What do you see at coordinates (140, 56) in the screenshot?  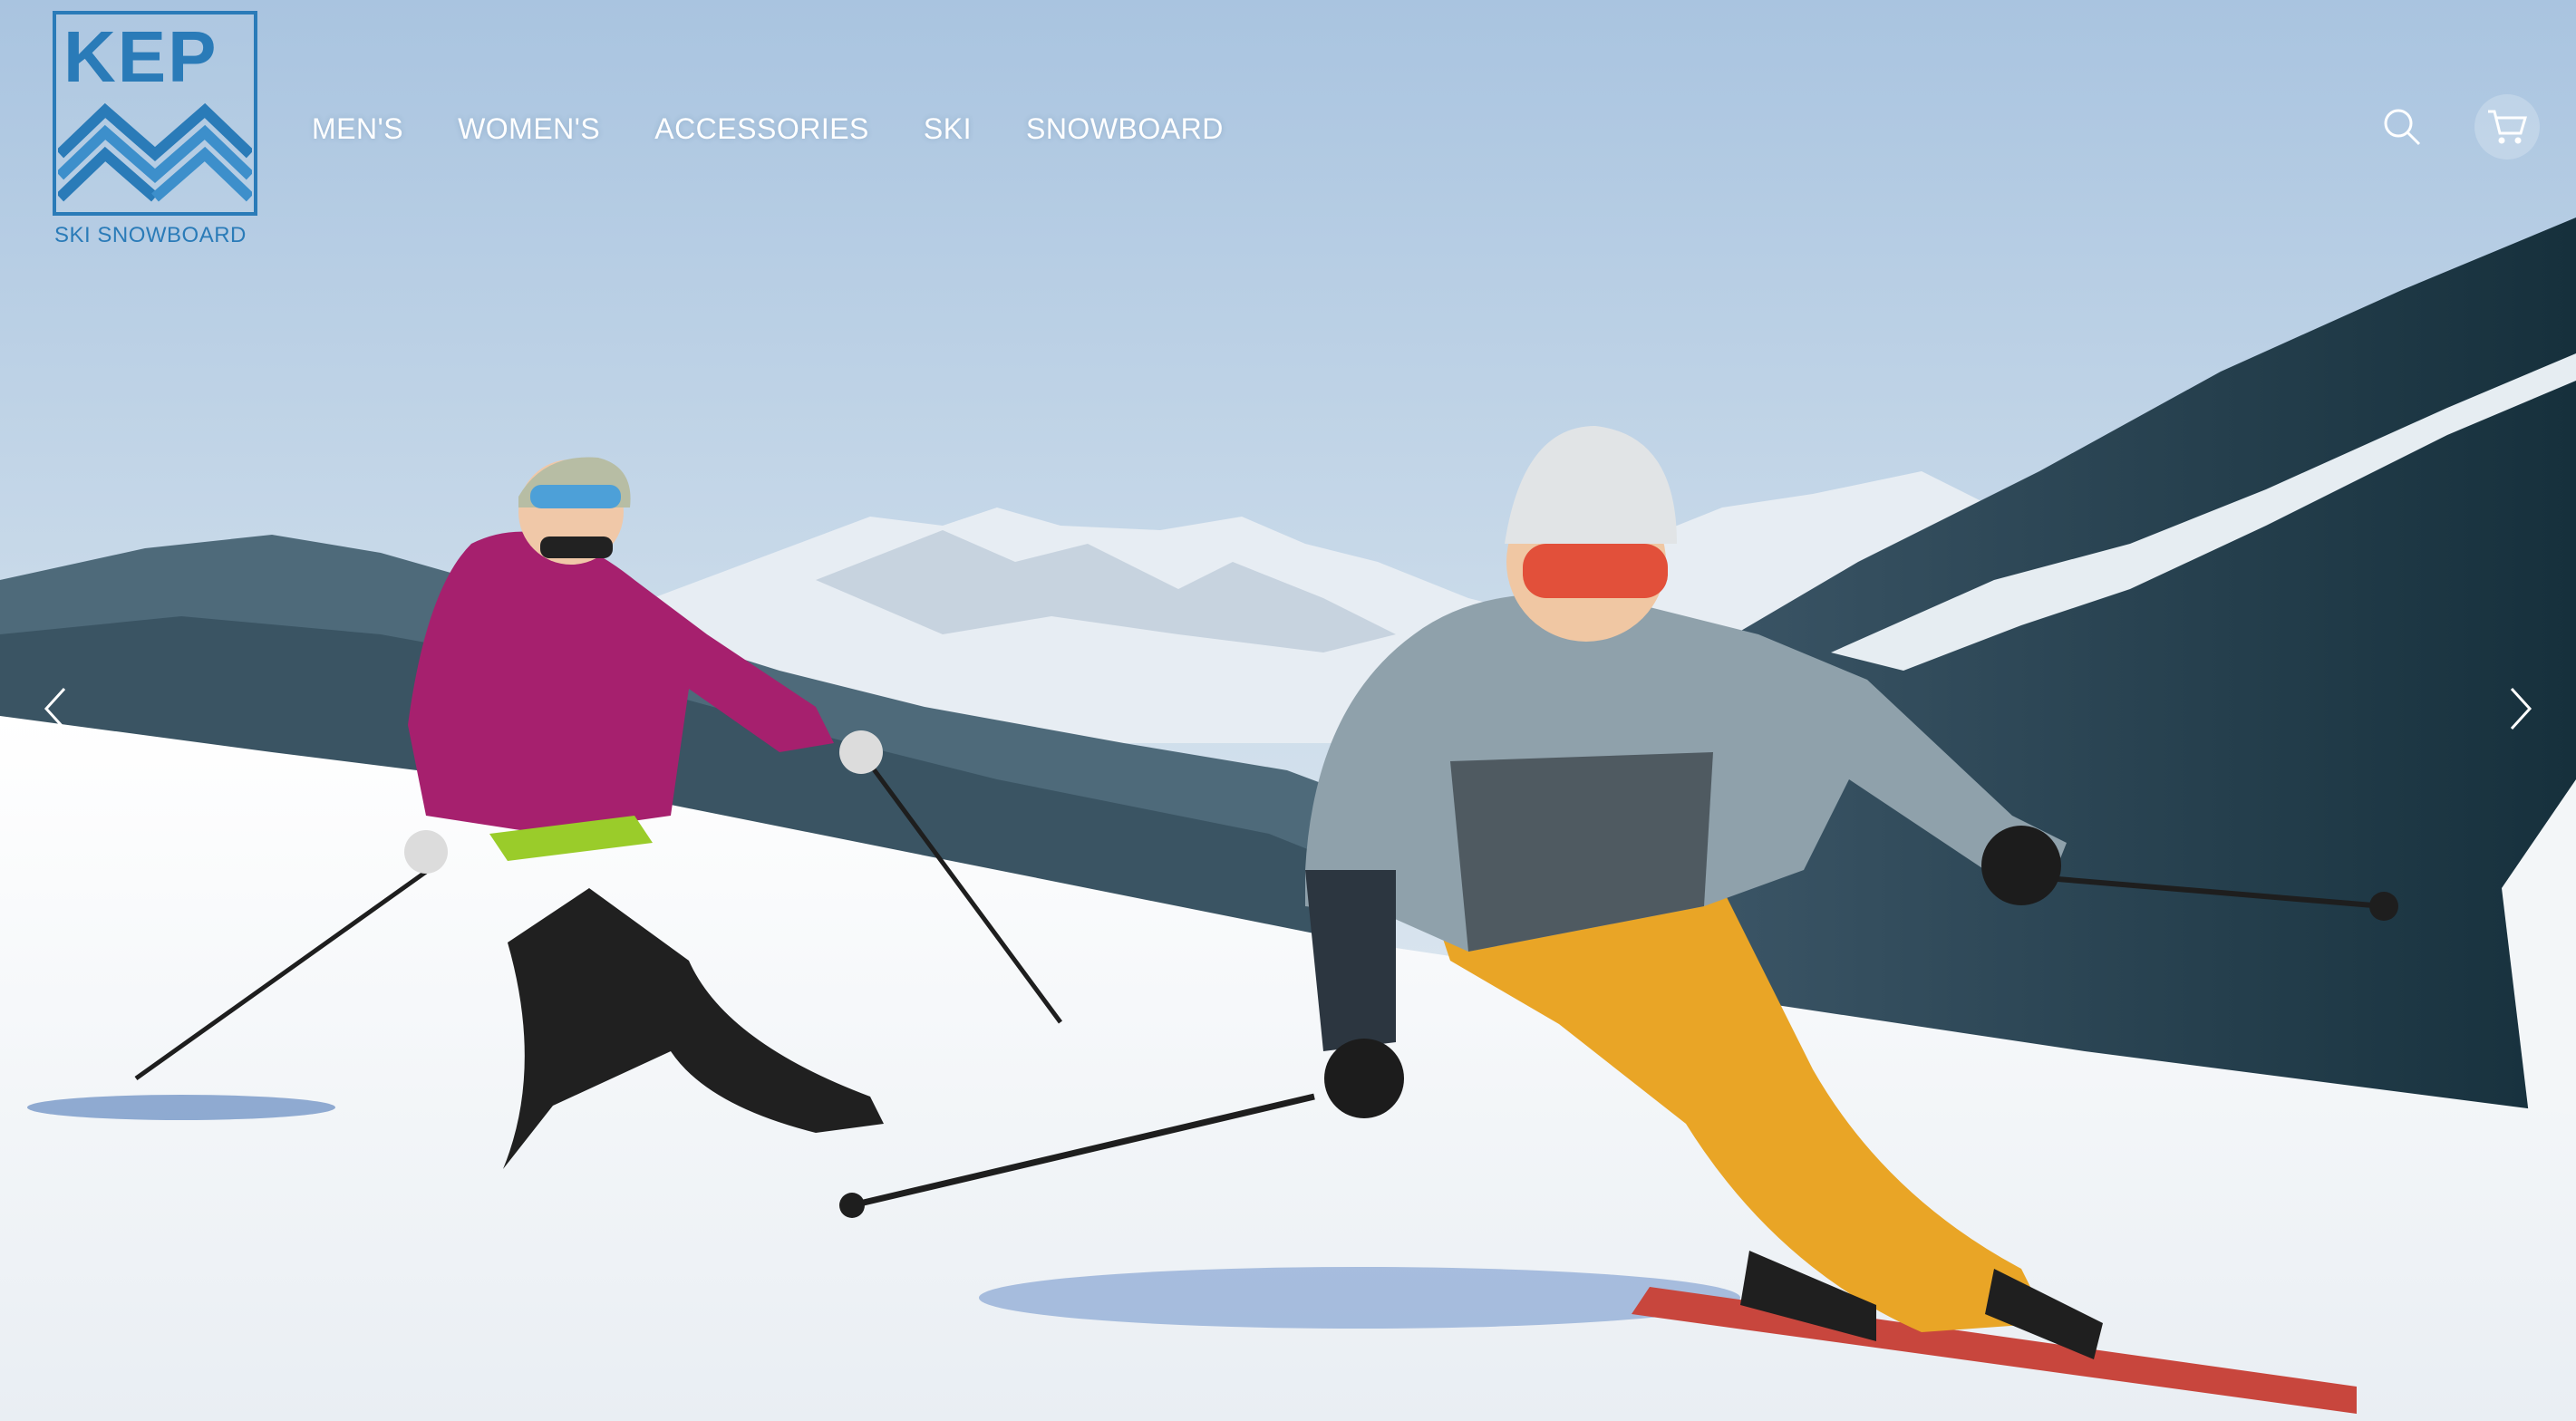 I see `logo-wordmark: KEP` at bounding box center [140, 56].